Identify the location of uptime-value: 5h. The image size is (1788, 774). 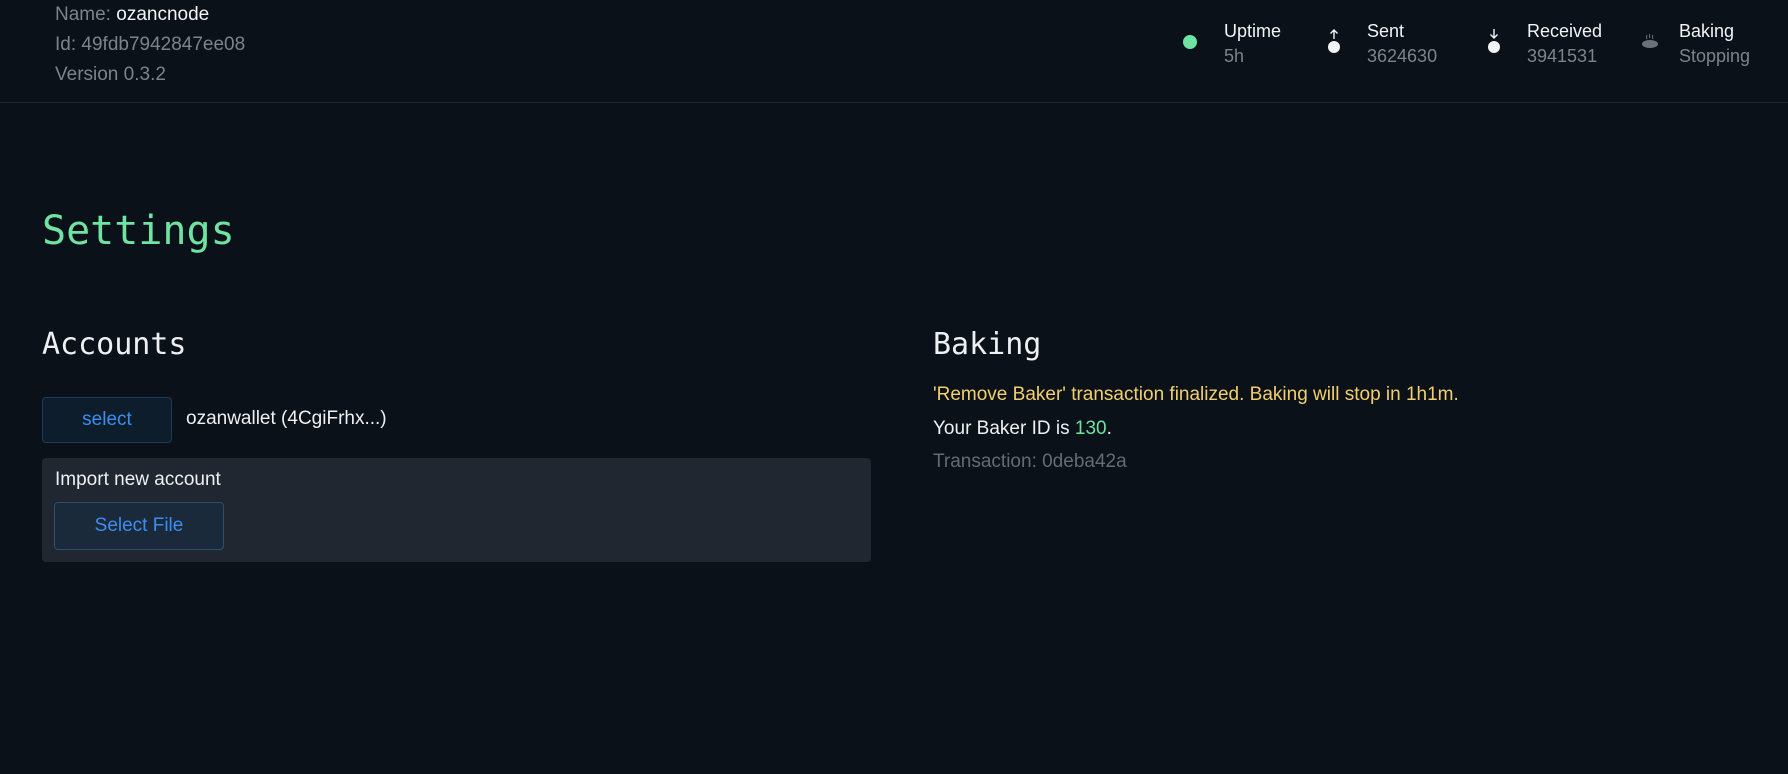
(1234, 56).